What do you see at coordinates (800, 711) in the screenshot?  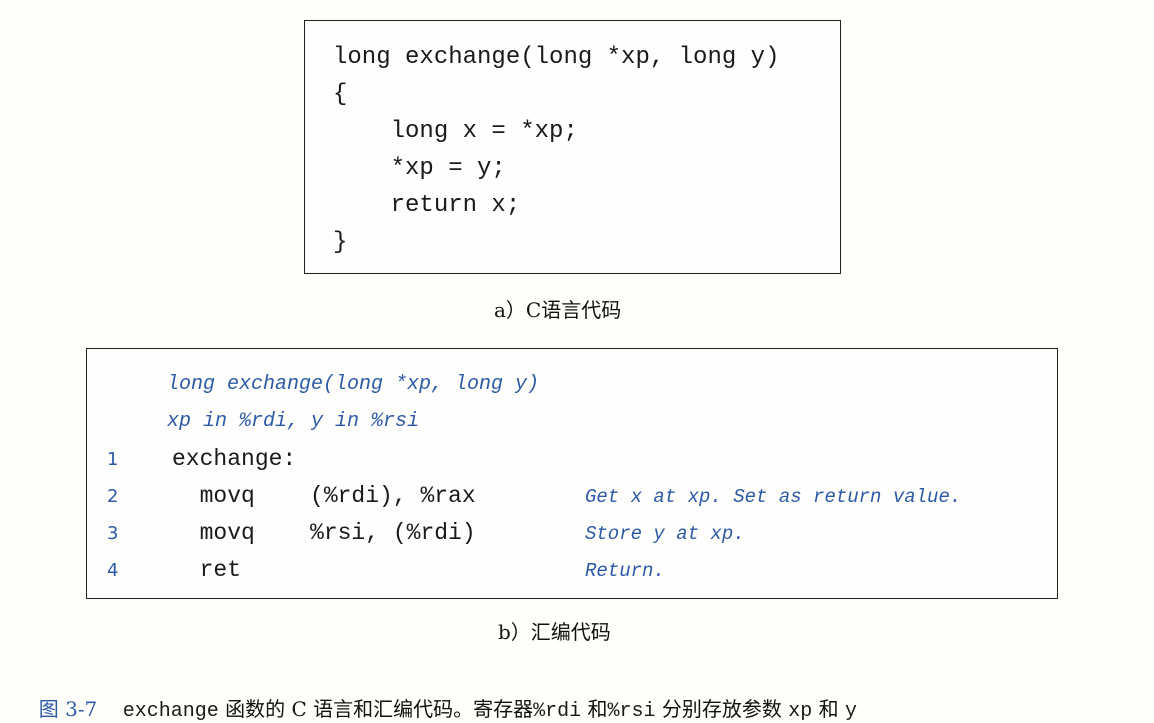 I see `caption-part: xp` at bounding box center [800, 711].